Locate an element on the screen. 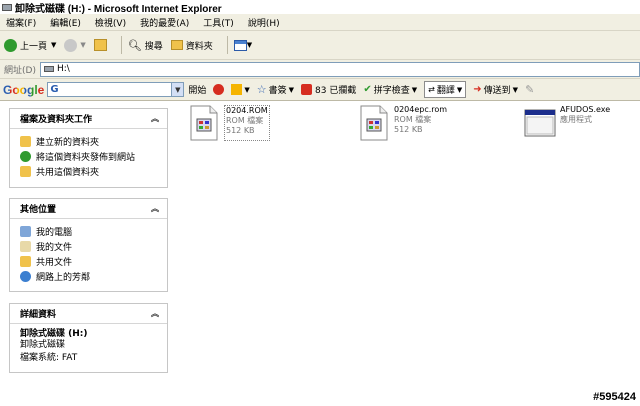 The width and height of the screenshot is (640, 406). task-publish-folder: 將這個資料夾發佈到網站 is located at coordinates (88, 156).